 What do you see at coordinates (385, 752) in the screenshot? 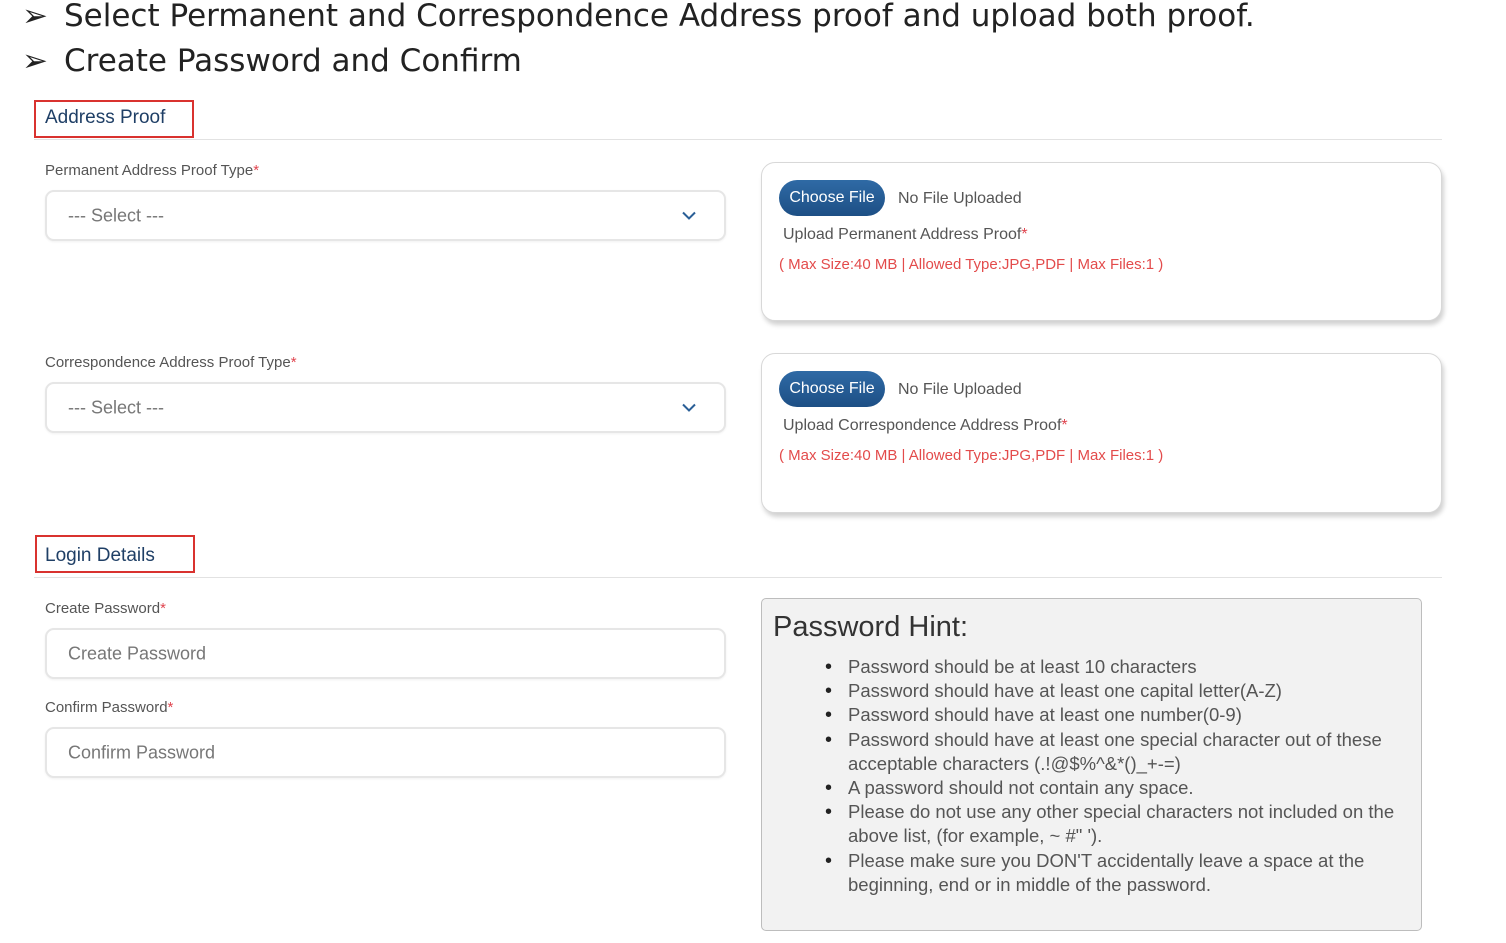
I see `confirm-password-input: Confirm Password` at bounding box center [385, 752].